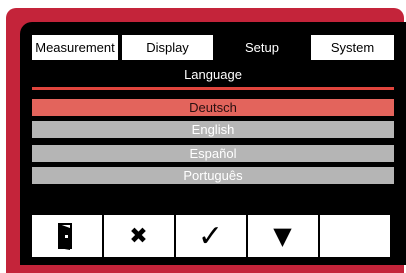  I want to click on tab-setup: Setup, so click(262, 47).